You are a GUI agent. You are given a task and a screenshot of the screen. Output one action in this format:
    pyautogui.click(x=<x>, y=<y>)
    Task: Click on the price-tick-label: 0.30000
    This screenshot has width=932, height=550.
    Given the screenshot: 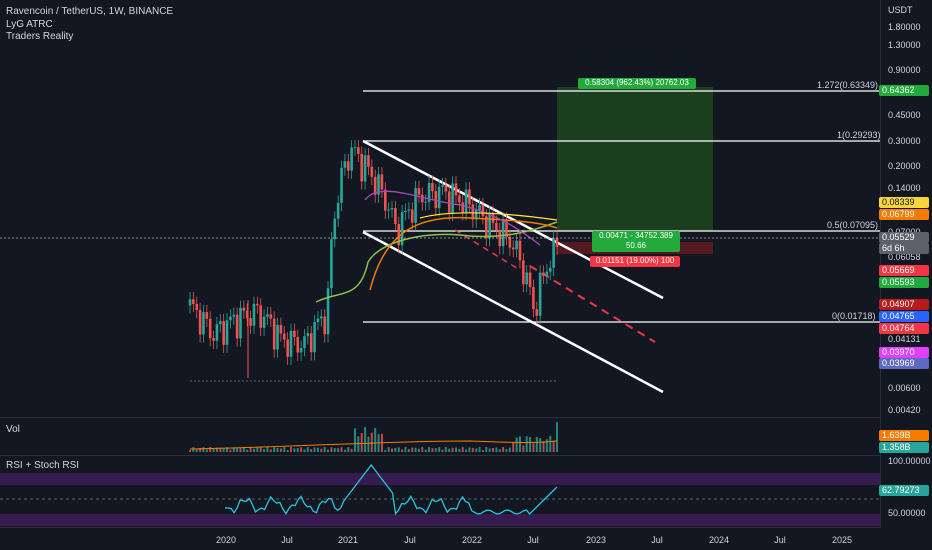 What is the action you would take?
    pyautogui.click(x=904, y=141)
    